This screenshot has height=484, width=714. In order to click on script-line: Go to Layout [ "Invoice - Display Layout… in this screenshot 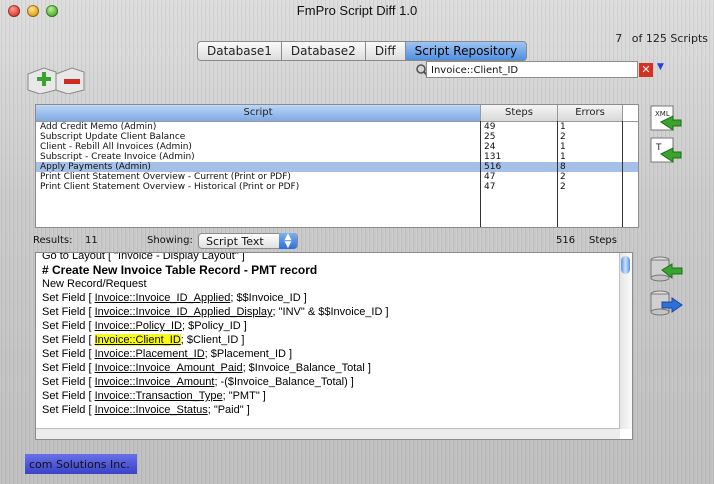, I will do `click(337, 258)`.